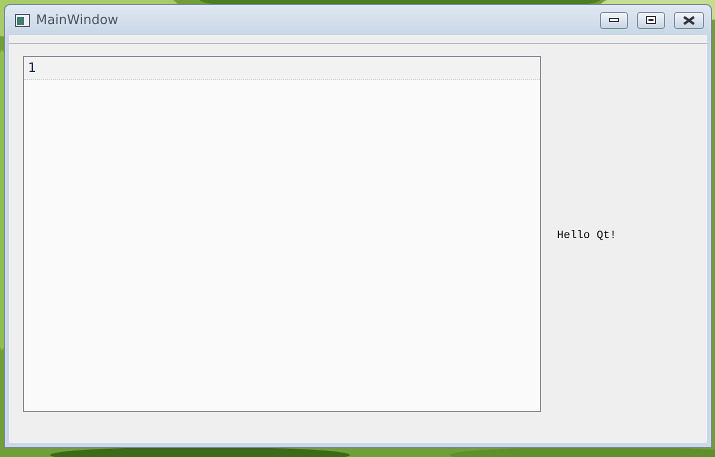  I want to click on close-button, so click(689, 20).